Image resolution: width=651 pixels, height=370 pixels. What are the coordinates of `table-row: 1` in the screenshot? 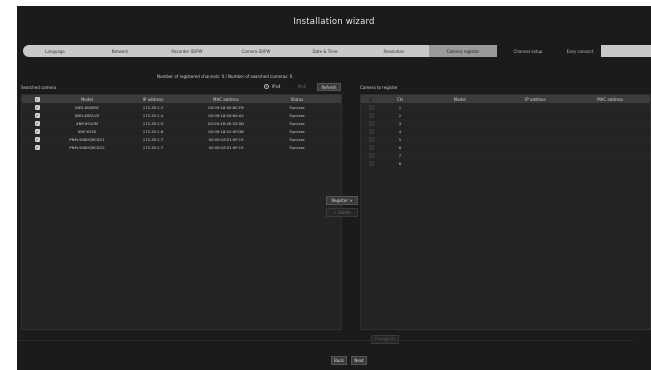 It's located at (505, 107).